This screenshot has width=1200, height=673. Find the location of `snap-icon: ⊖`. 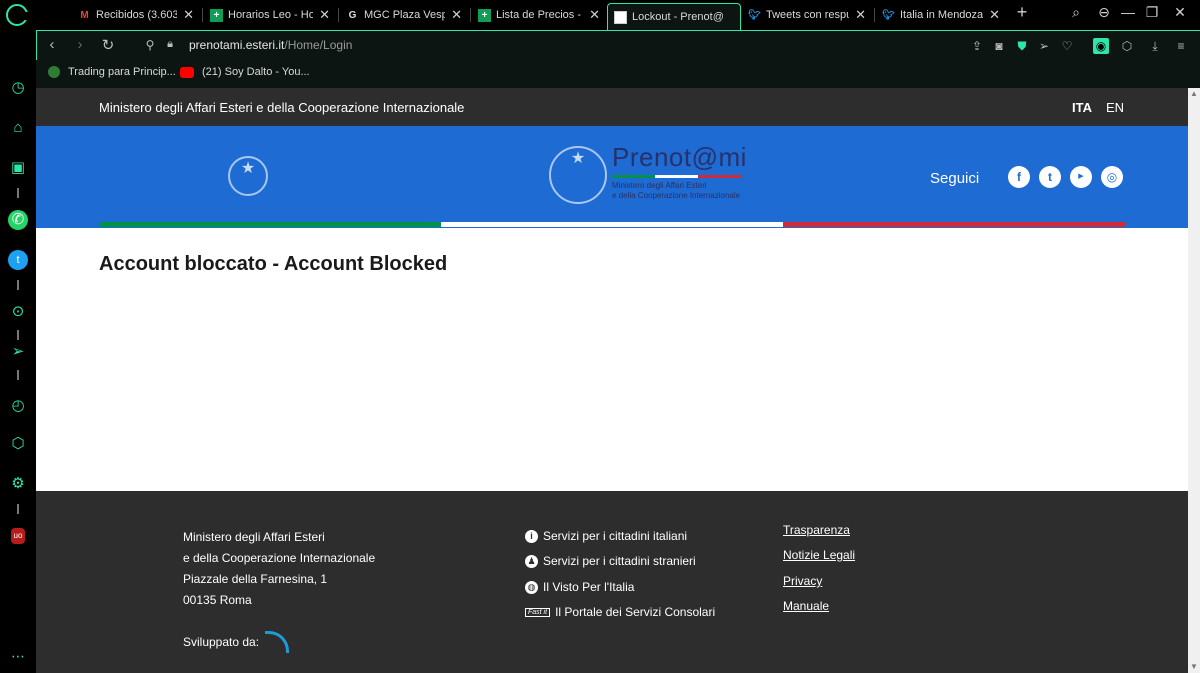

snap-icon: ⊖ is located at coordinates (1104, 12).